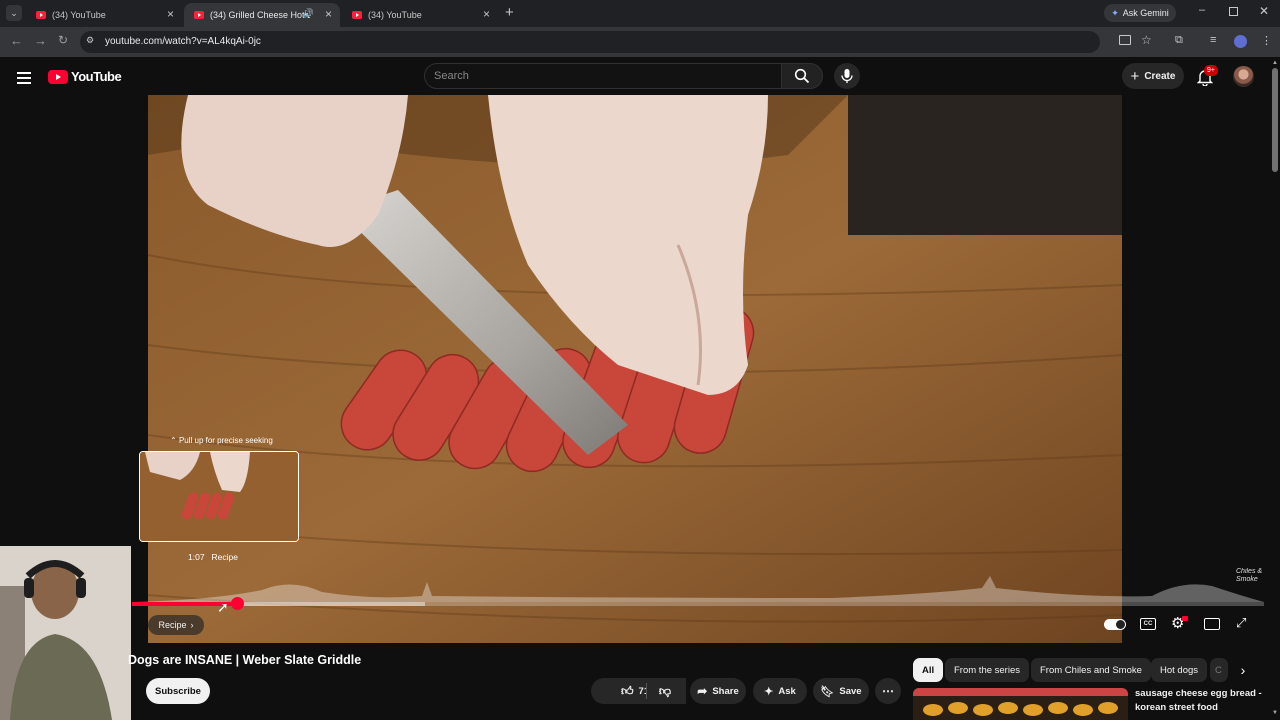  I want to click on chip-truncated: C, so click(1219, 670).